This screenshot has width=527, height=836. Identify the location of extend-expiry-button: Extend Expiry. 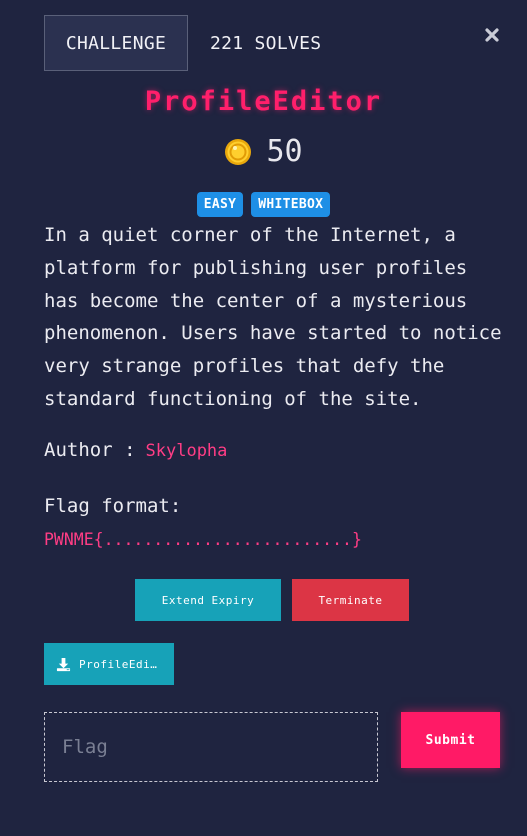
(208, 600).